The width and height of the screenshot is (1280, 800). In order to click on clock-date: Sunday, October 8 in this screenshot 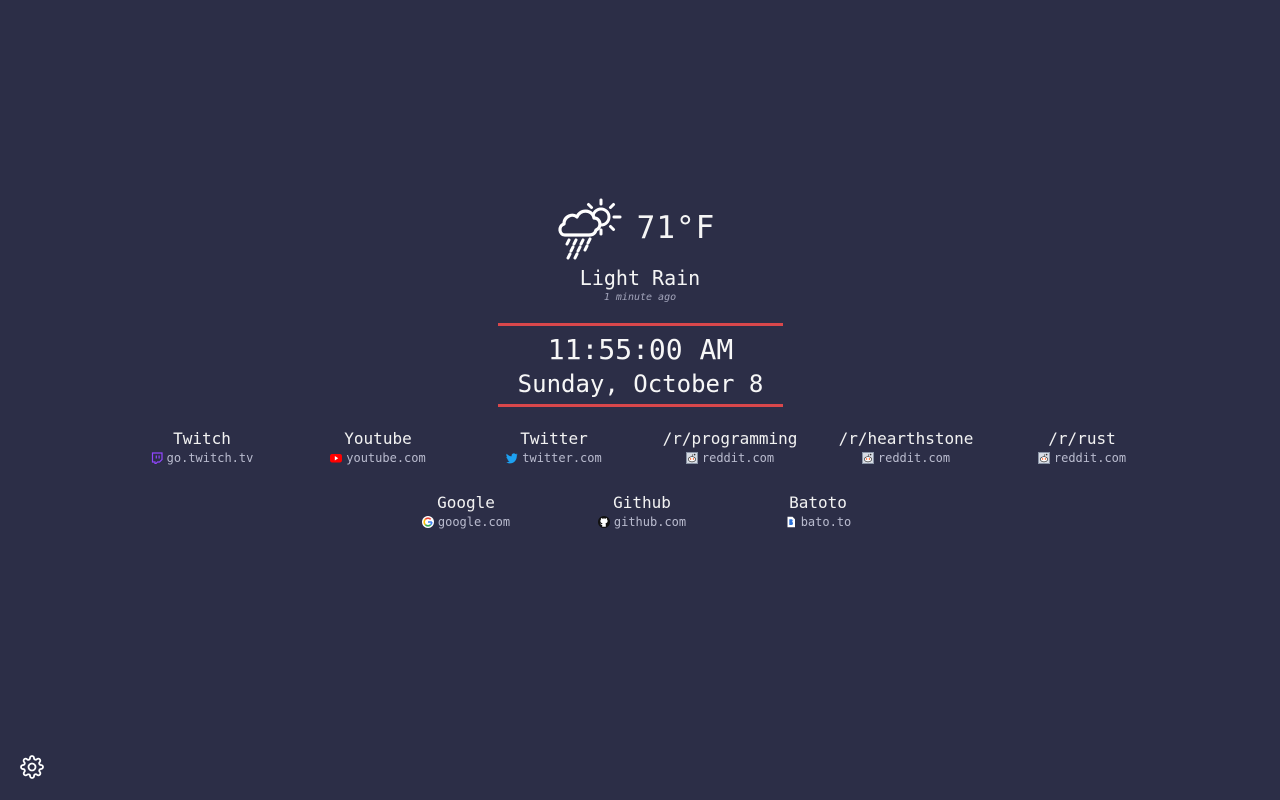, I will do `click(640, 384)`.